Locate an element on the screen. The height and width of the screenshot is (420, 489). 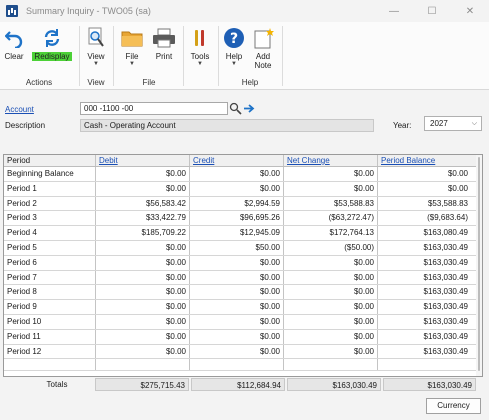
table-row: Period 10 $0.00 $0.00 $0.00 $163,030.49 is located at coordinates (243, 322).